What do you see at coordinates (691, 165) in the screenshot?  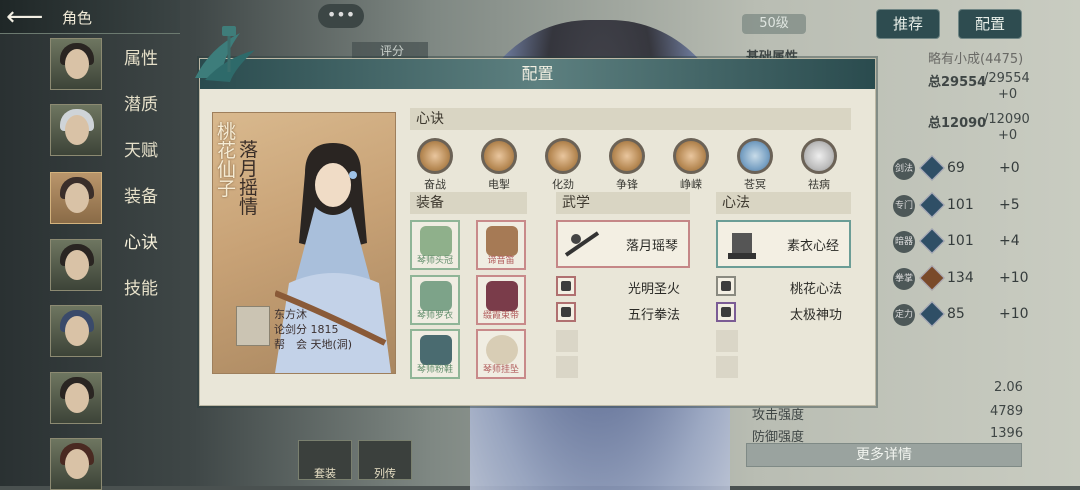 I see `xinjue-slot: 峥嵘` at bounding box center [691, 165].